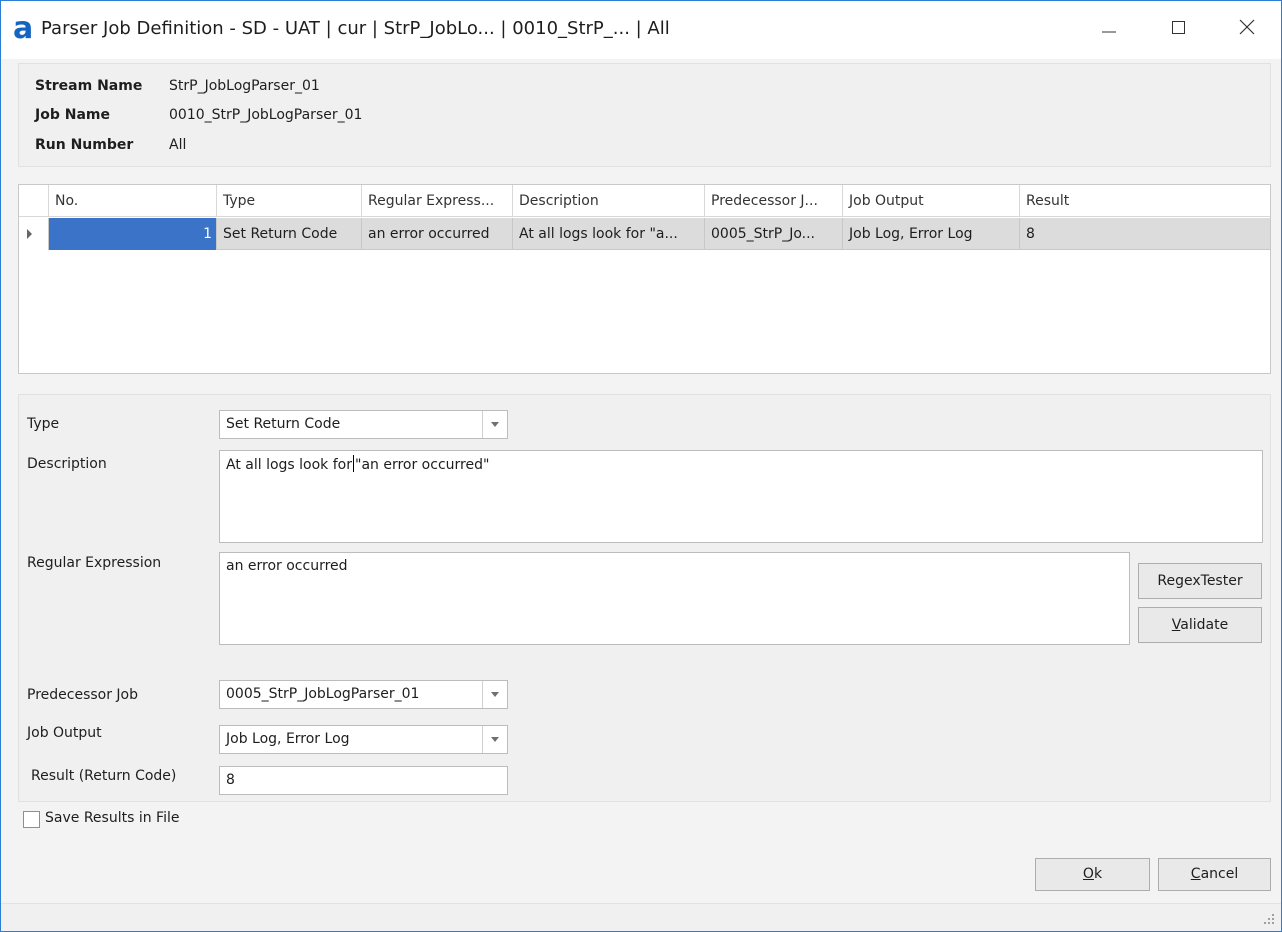 The width and height of the screenshot is (1282, 932). I want to click on regex-tester-button: RegexTester, so click(1200, 581).